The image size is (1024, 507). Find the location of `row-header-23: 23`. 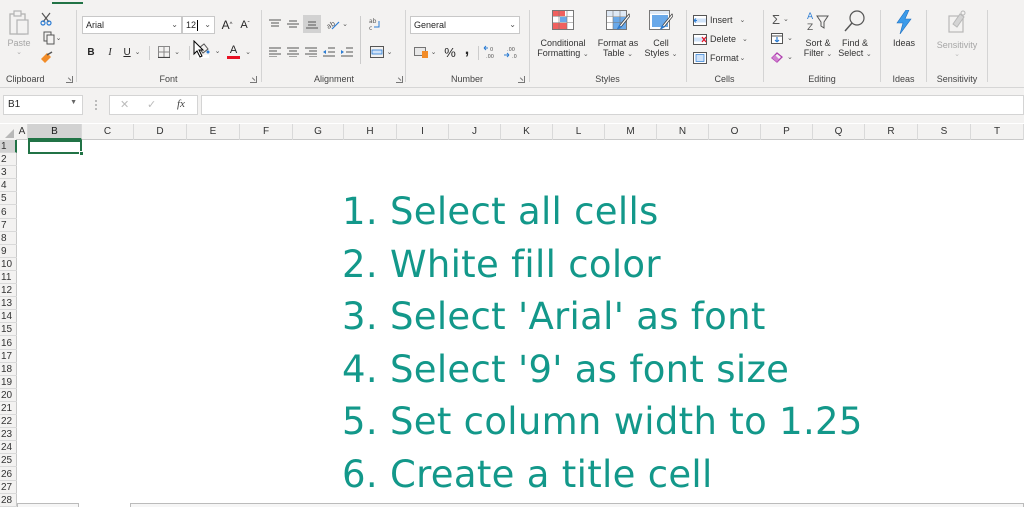

row-header-23: 23 is located at coordinates (8, 435).